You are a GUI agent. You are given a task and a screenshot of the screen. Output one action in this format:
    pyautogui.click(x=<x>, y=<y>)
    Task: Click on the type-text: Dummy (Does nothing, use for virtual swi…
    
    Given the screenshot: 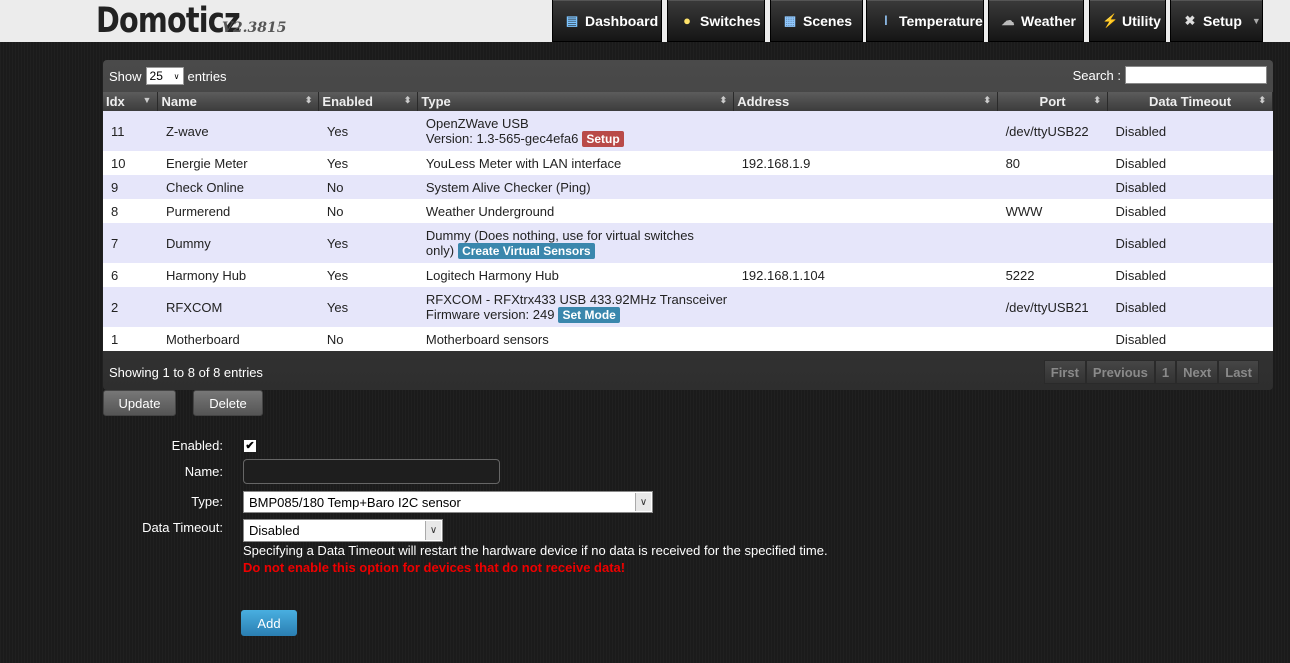 What is the action you would take?
    pyautogui.click(x=559, y=235)
    